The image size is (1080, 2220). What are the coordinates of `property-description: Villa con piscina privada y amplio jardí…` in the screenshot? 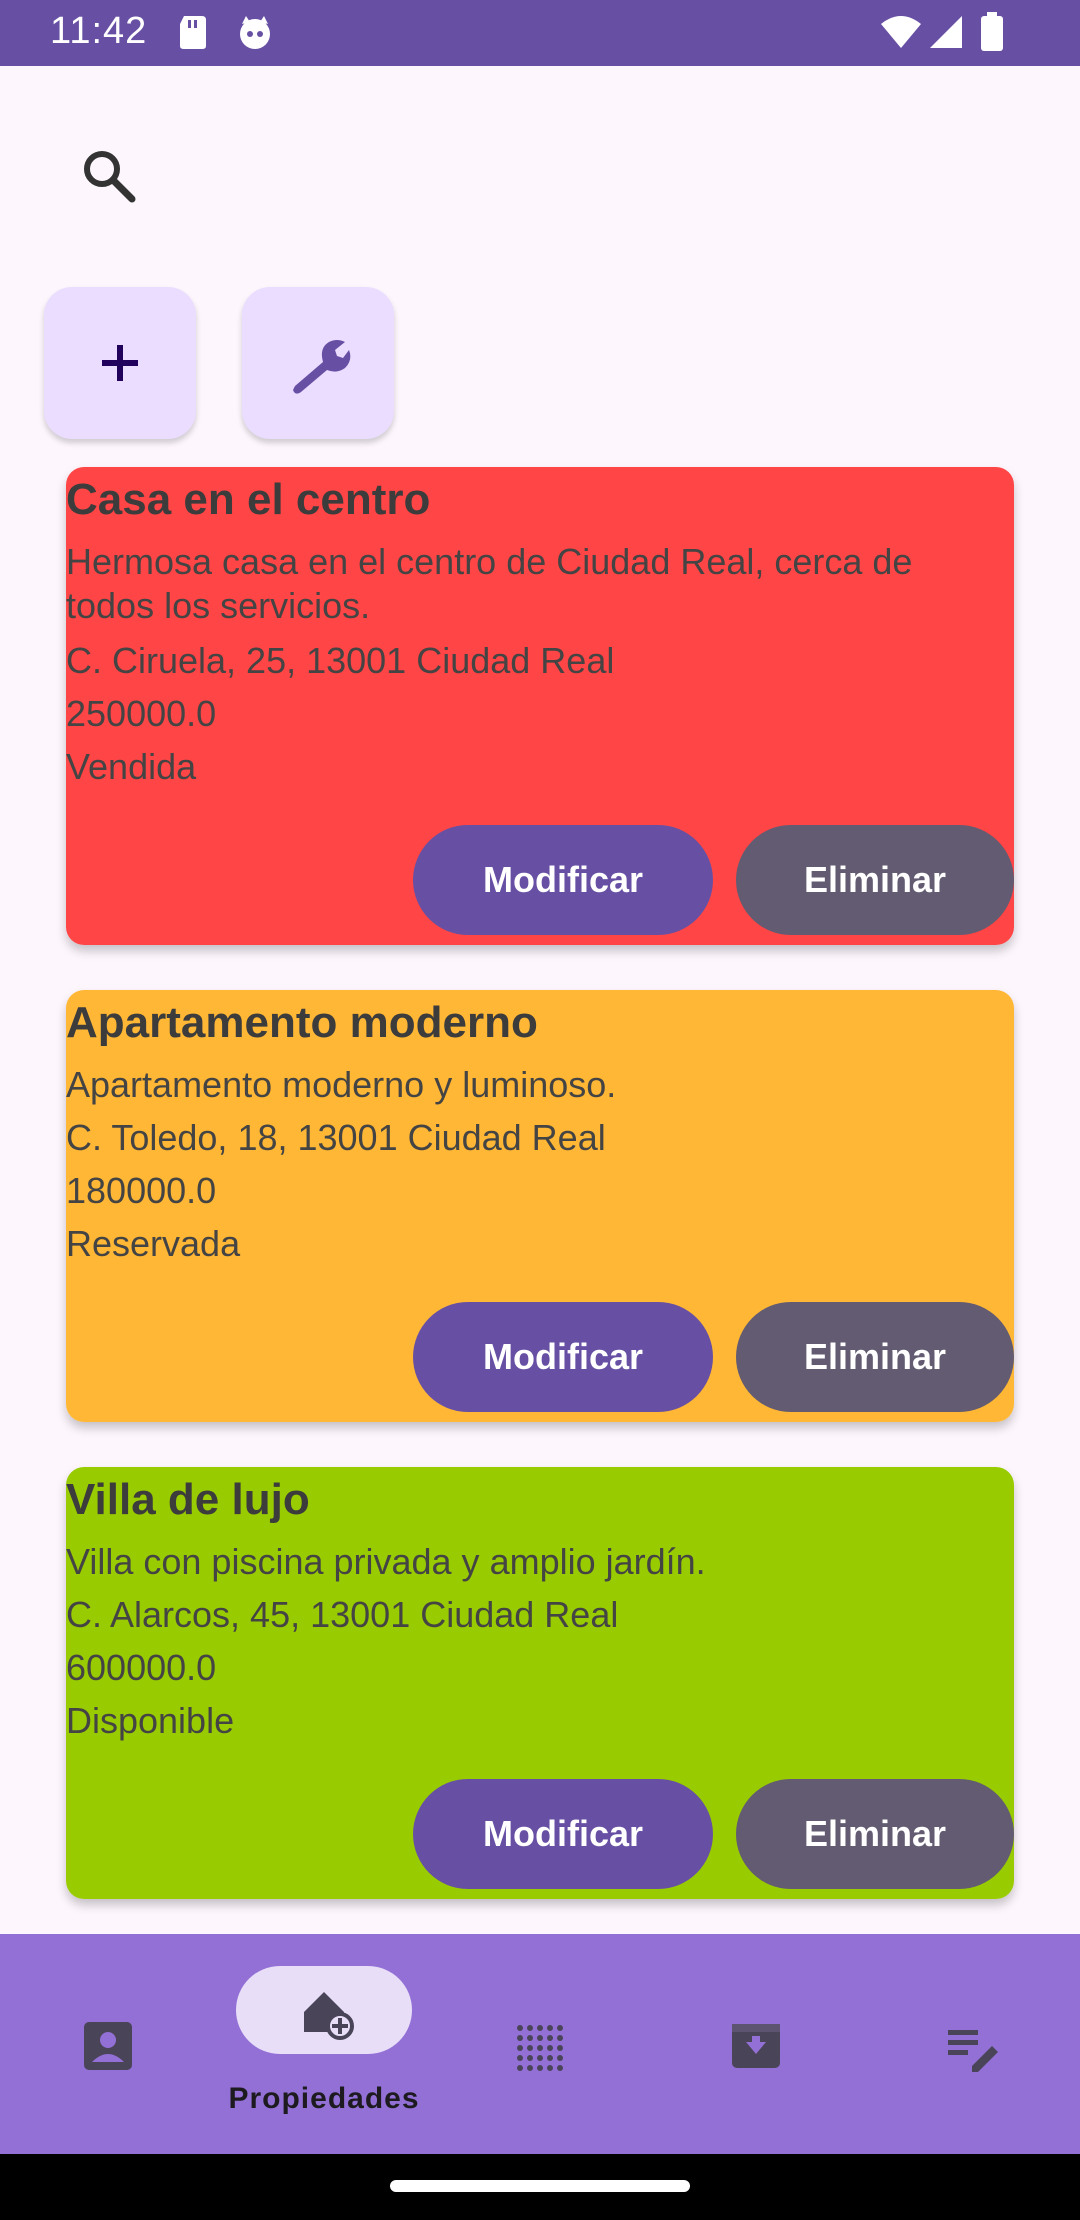 It's located at (386, 1561).